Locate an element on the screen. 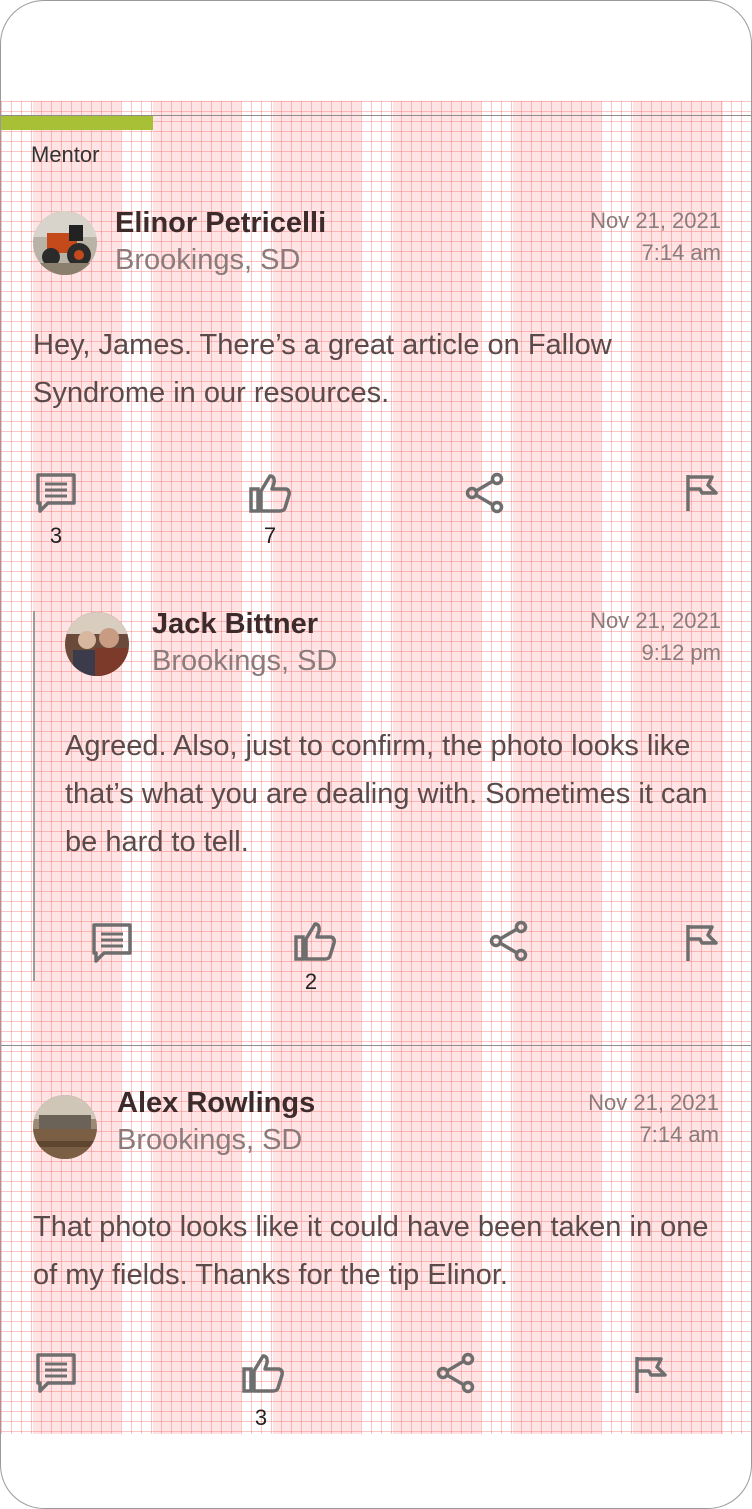  author-name: Jack Bittner is located at coordinates (235, 624).